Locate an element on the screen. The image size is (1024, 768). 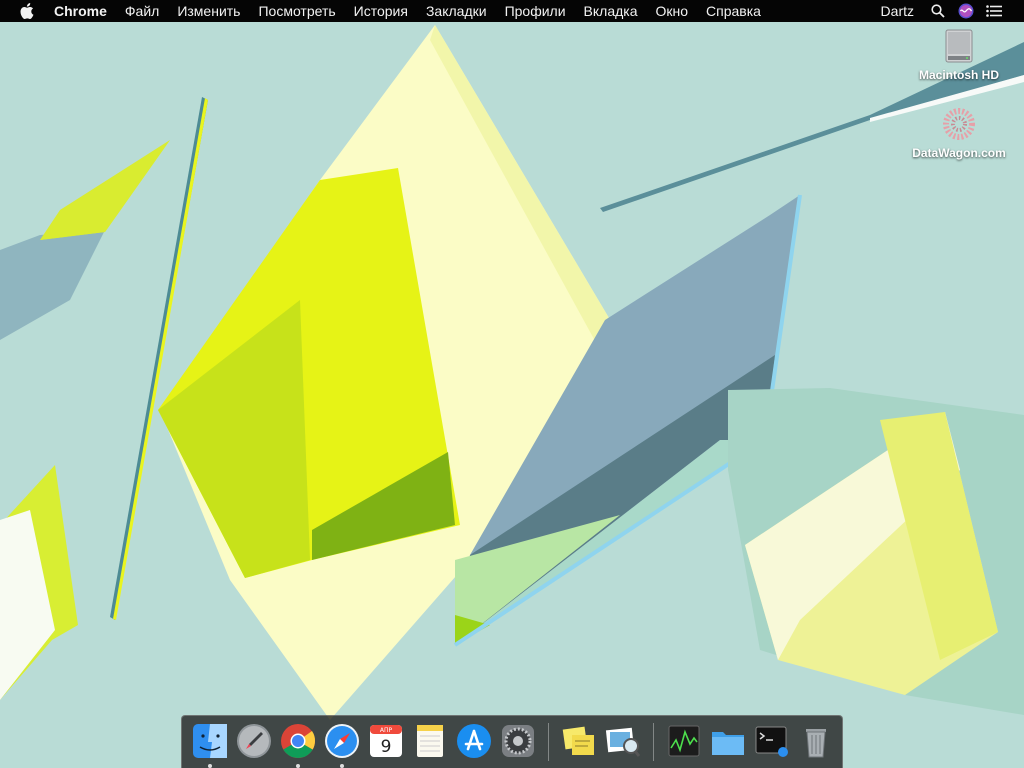
launchpad-icon is located at coordinates (254, 741).